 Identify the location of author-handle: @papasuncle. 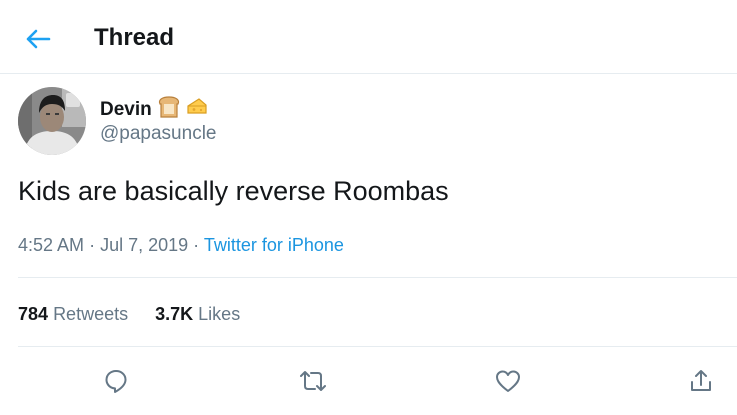
(158, 134).